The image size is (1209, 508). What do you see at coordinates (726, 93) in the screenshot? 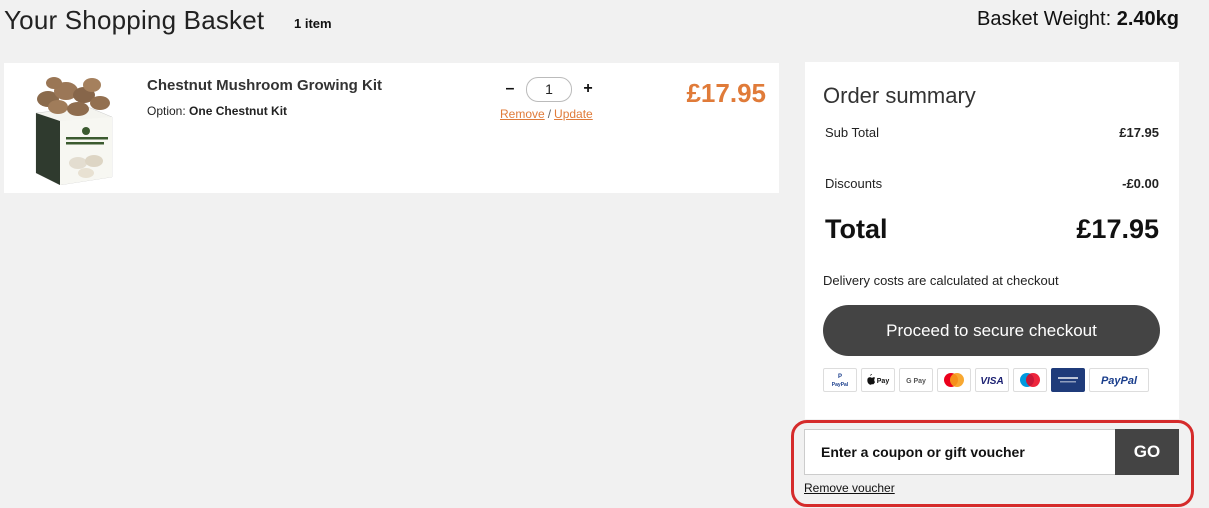
I see `product-price: £17.95` at bounding box center [726, 93].